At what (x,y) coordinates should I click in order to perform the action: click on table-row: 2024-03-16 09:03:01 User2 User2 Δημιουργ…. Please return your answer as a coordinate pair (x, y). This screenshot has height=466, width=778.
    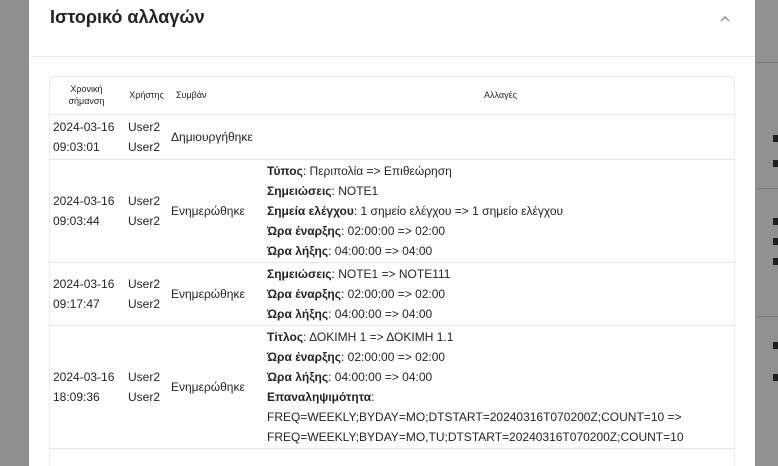
    Looking at the image, I should click on (392, 137).